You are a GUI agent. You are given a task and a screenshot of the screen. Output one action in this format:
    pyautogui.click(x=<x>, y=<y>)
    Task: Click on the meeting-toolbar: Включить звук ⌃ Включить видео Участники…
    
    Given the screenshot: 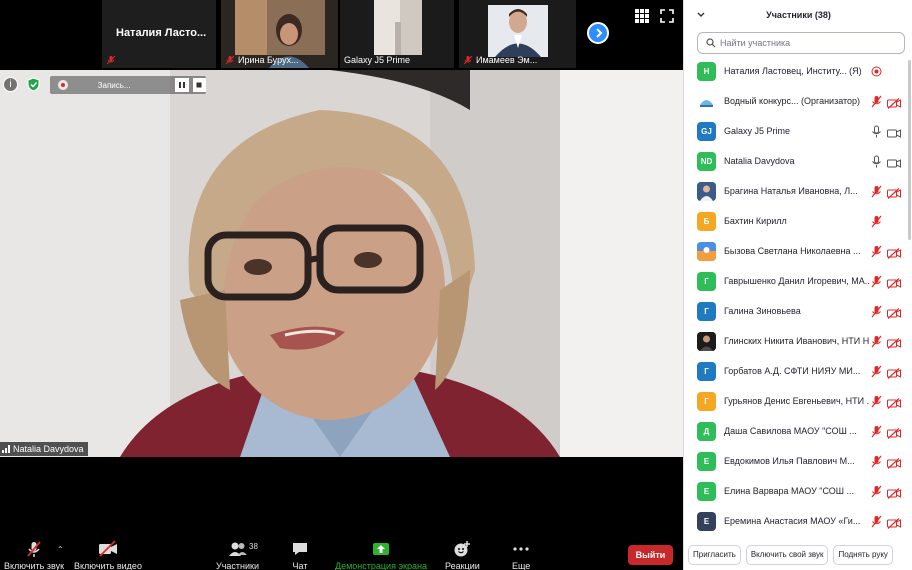 What is the action you would take?
    pyautogui.click(x=341, y=513)
    